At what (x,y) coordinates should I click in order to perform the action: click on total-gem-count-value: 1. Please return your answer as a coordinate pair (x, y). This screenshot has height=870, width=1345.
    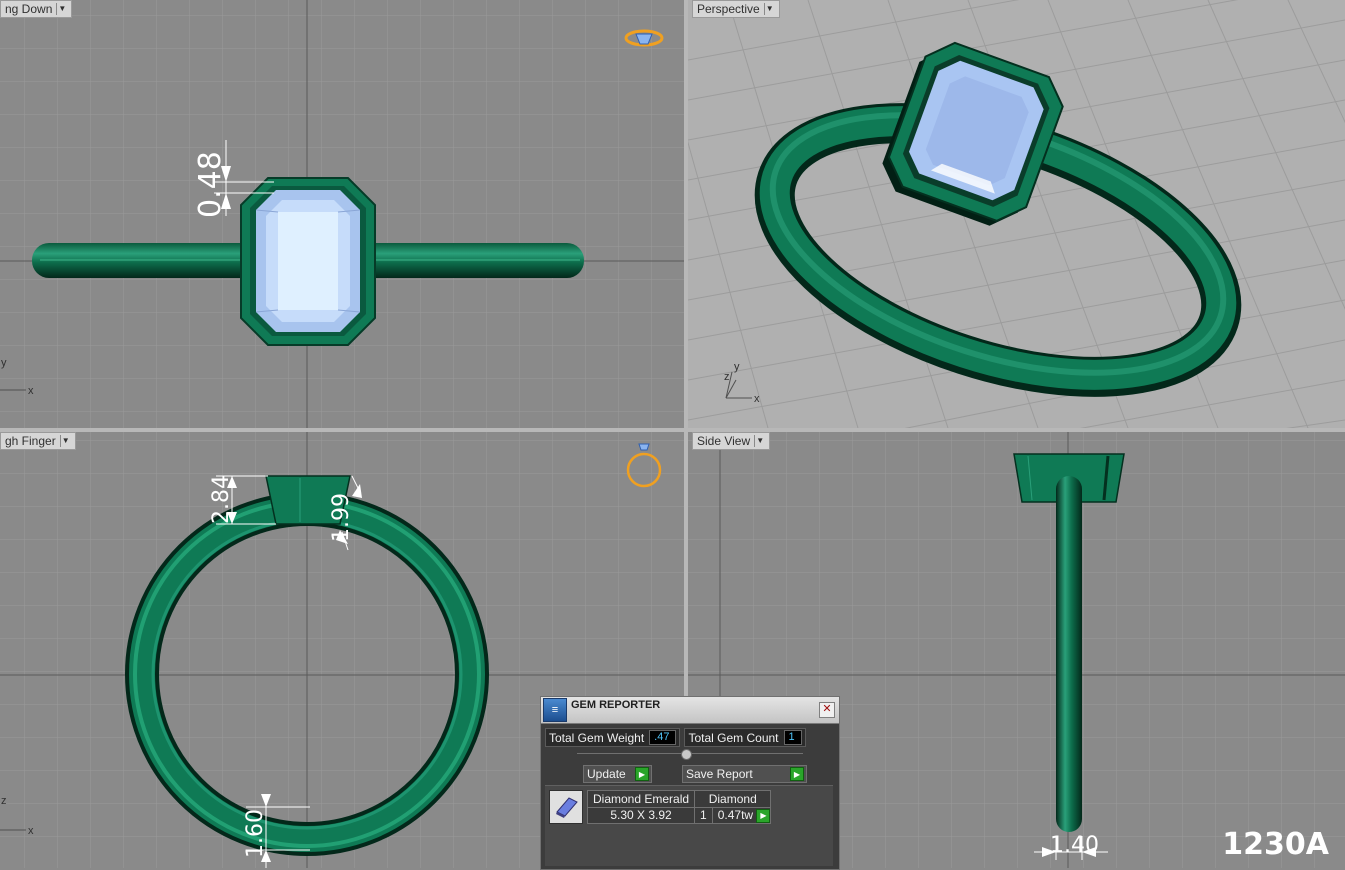
    Looking at the image, I should click on (792, 737).